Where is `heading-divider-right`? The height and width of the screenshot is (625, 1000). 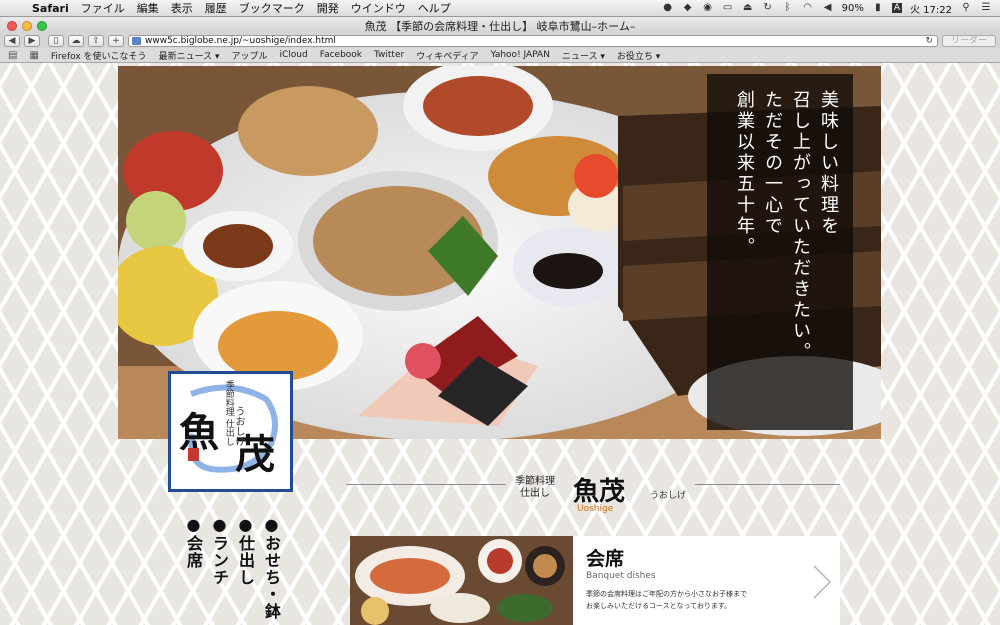 heading-divider-right is located at coordinates (767, 484).